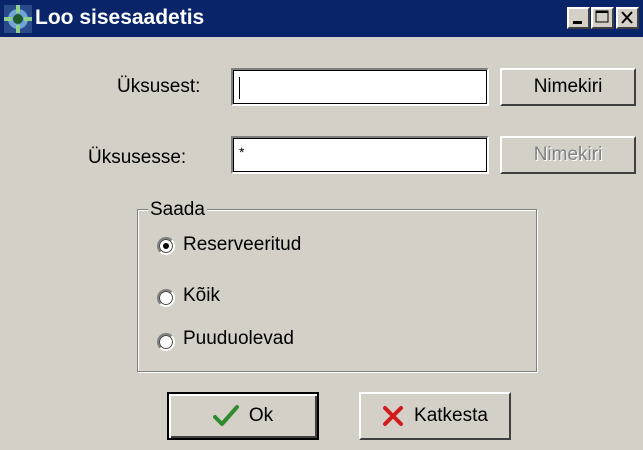  What do you see at coordinates (321, 18) in the screenshot?
I see `title-bar: Loo sisesaadetis` at bounding box center [321, 18].